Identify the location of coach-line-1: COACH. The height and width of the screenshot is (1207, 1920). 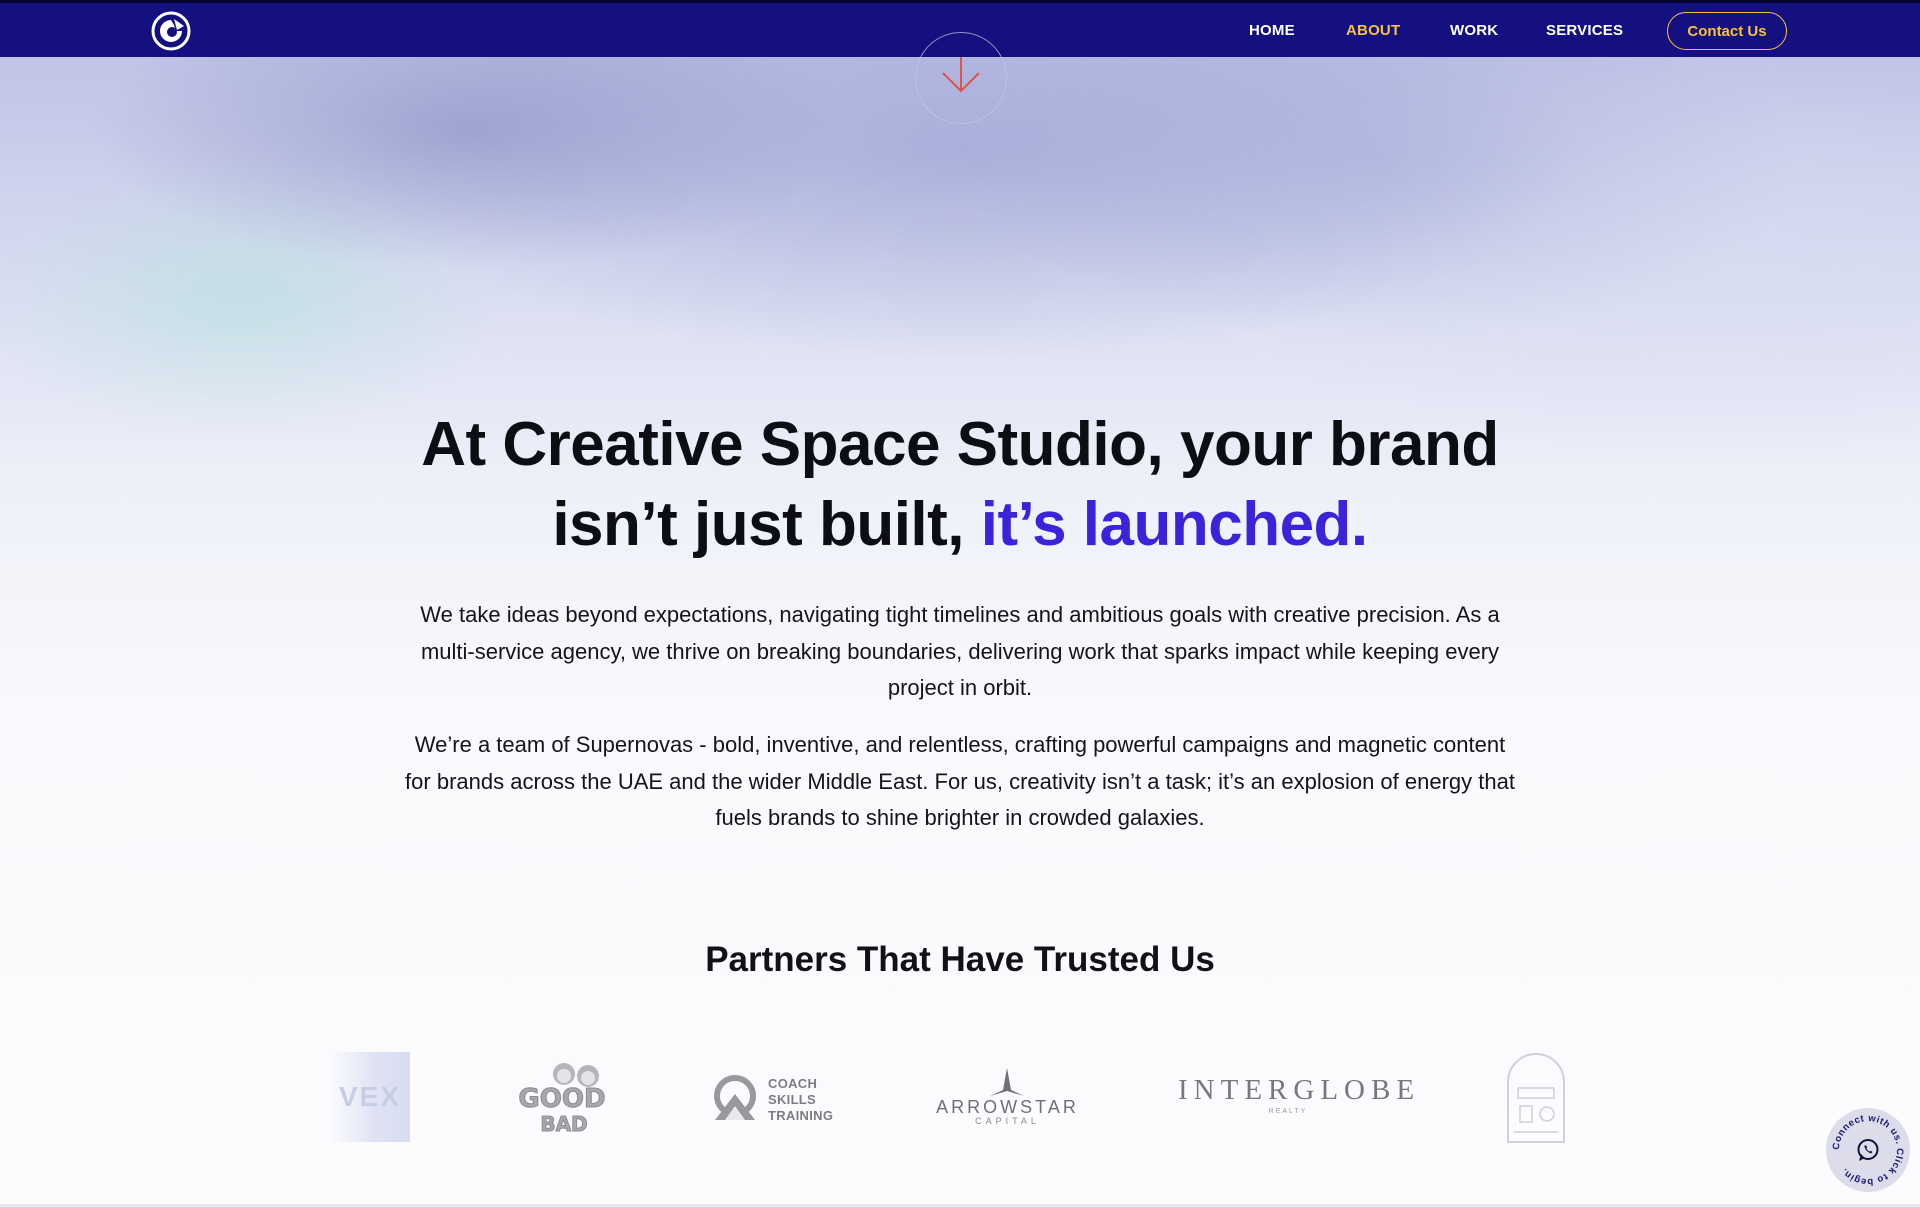
(793, 1083).